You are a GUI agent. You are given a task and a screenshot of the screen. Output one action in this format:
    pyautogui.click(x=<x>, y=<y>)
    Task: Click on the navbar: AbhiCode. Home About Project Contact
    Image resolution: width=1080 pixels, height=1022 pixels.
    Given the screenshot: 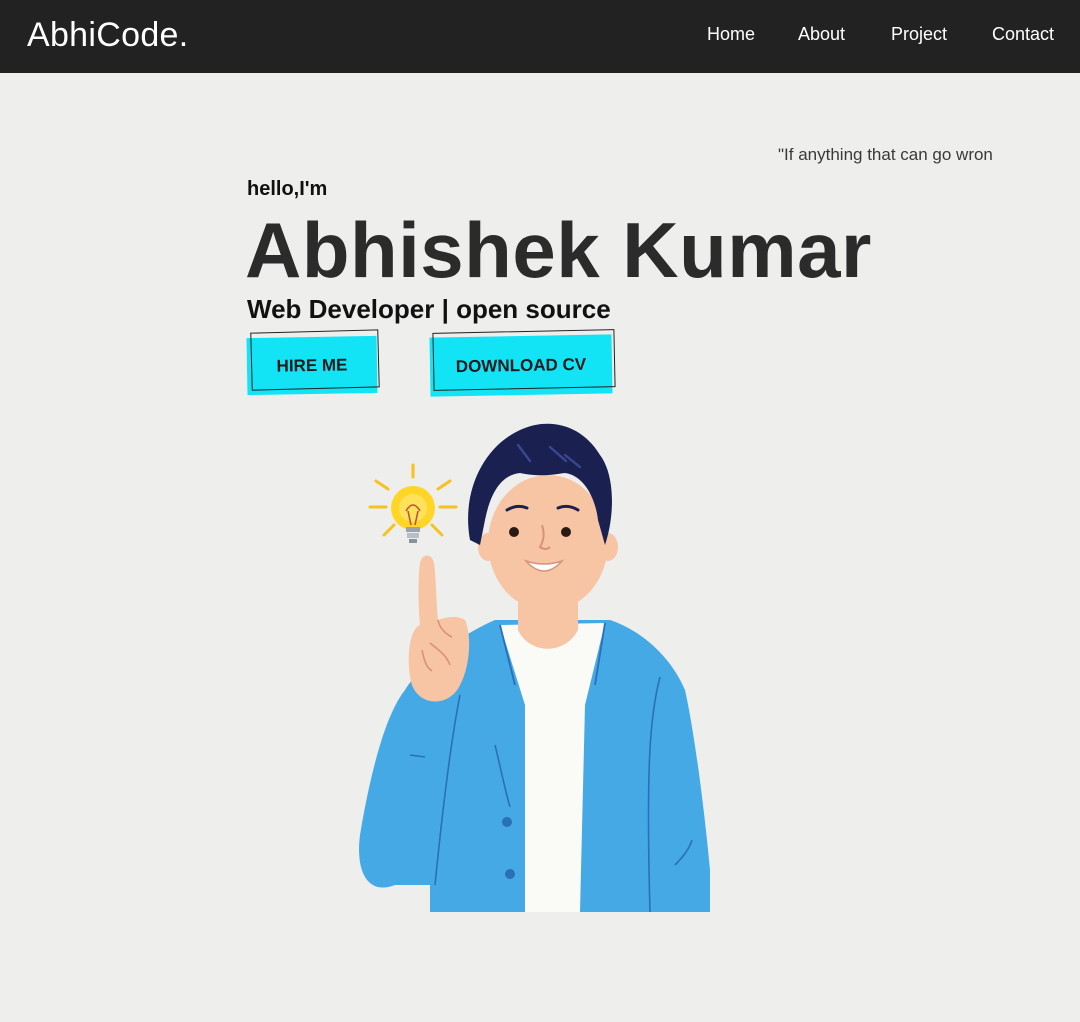 What is the action you would take?
    pyautogui.click(x=540, y=36)
    